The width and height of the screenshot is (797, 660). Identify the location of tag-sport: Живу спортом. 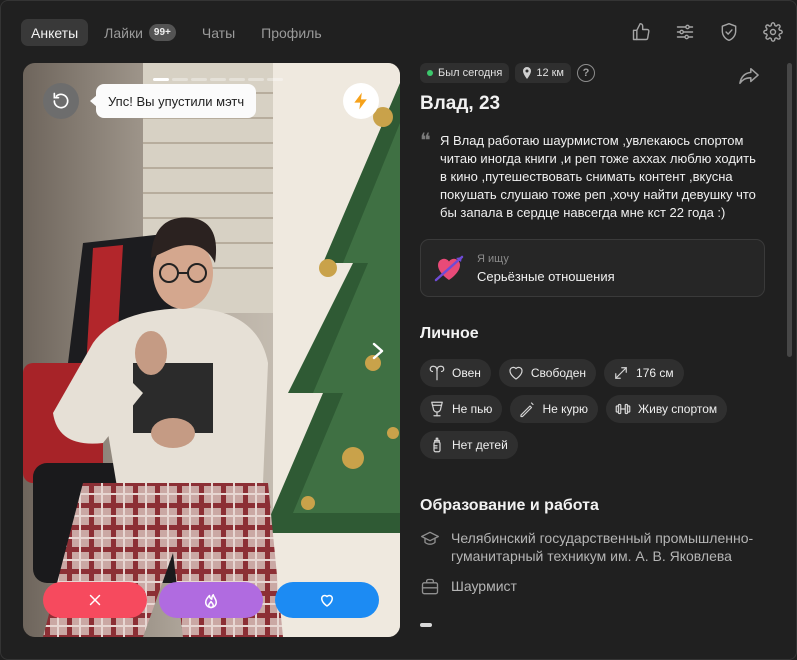
(667, 409).